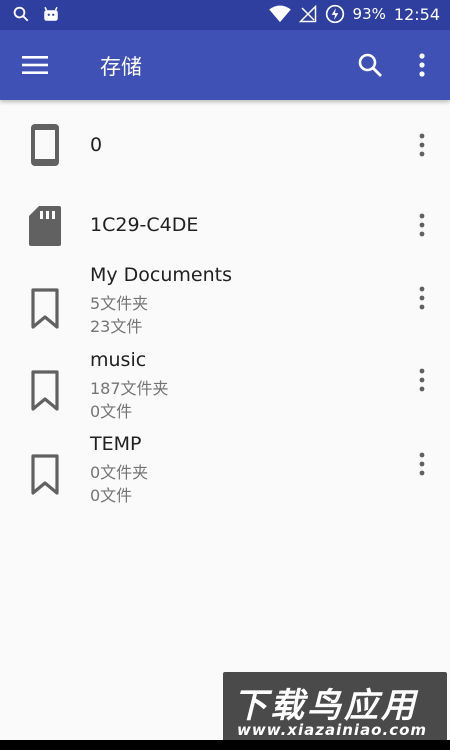 The height and width of the screenshot is (750, 450). What do you see at coordinates (307, 14) in the screenshot?
I see `no-signal-icon` at bounding box center [307, 14].